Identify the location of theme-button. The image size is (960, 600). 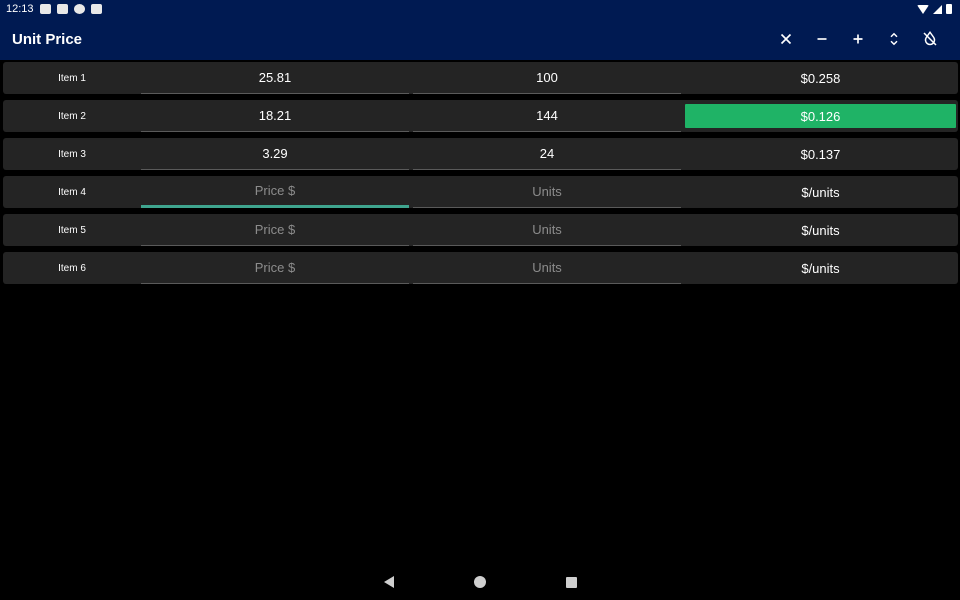
(930, 39).